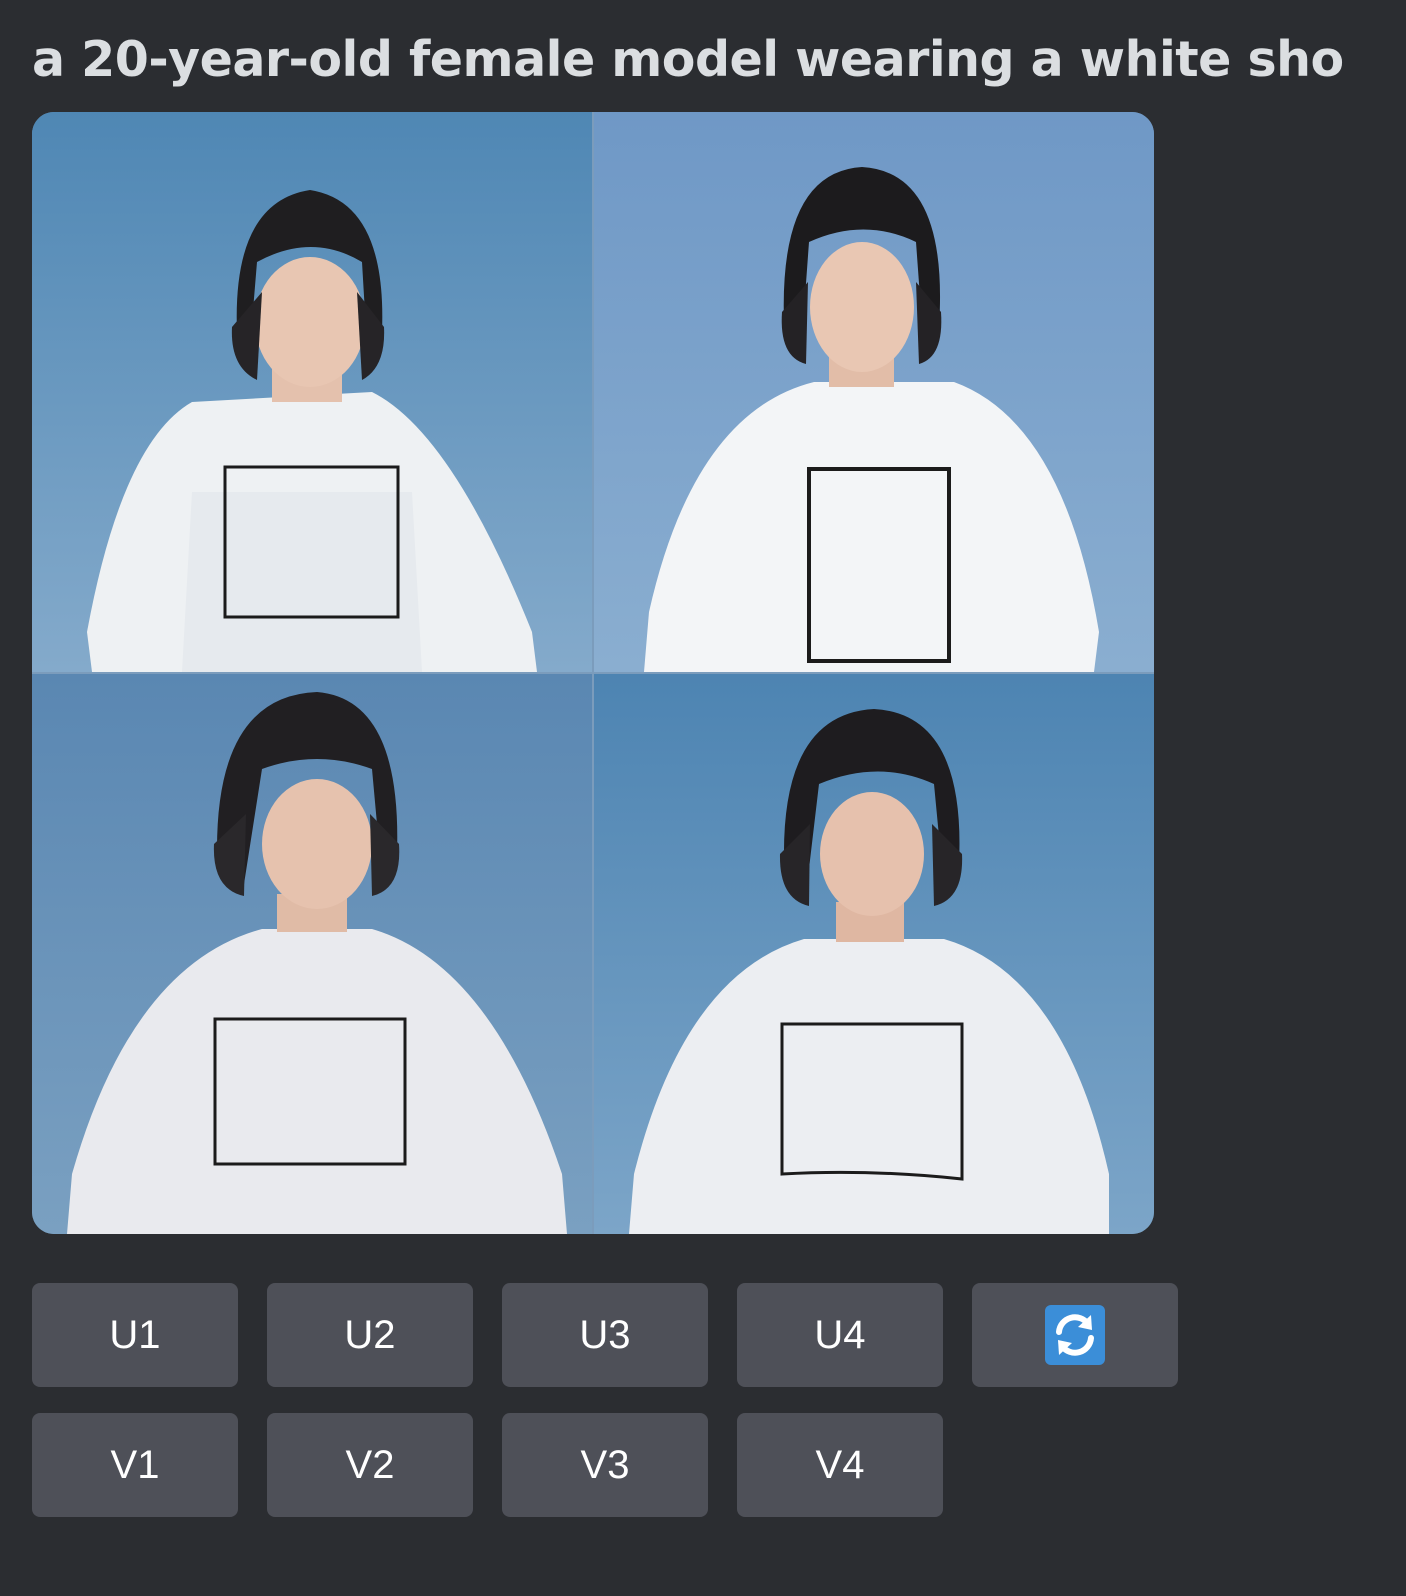  What do you see at coordinates (332, 6) in the screenshot?
I see `previous-line-fragment` at bounding box center [332, 6].